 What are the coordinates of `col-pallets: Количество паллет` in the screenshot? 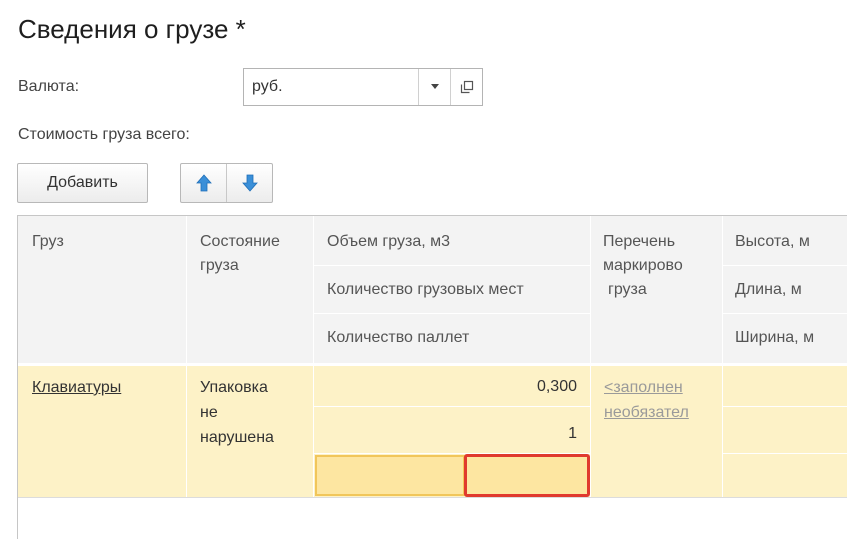 It's located at (398, 338).